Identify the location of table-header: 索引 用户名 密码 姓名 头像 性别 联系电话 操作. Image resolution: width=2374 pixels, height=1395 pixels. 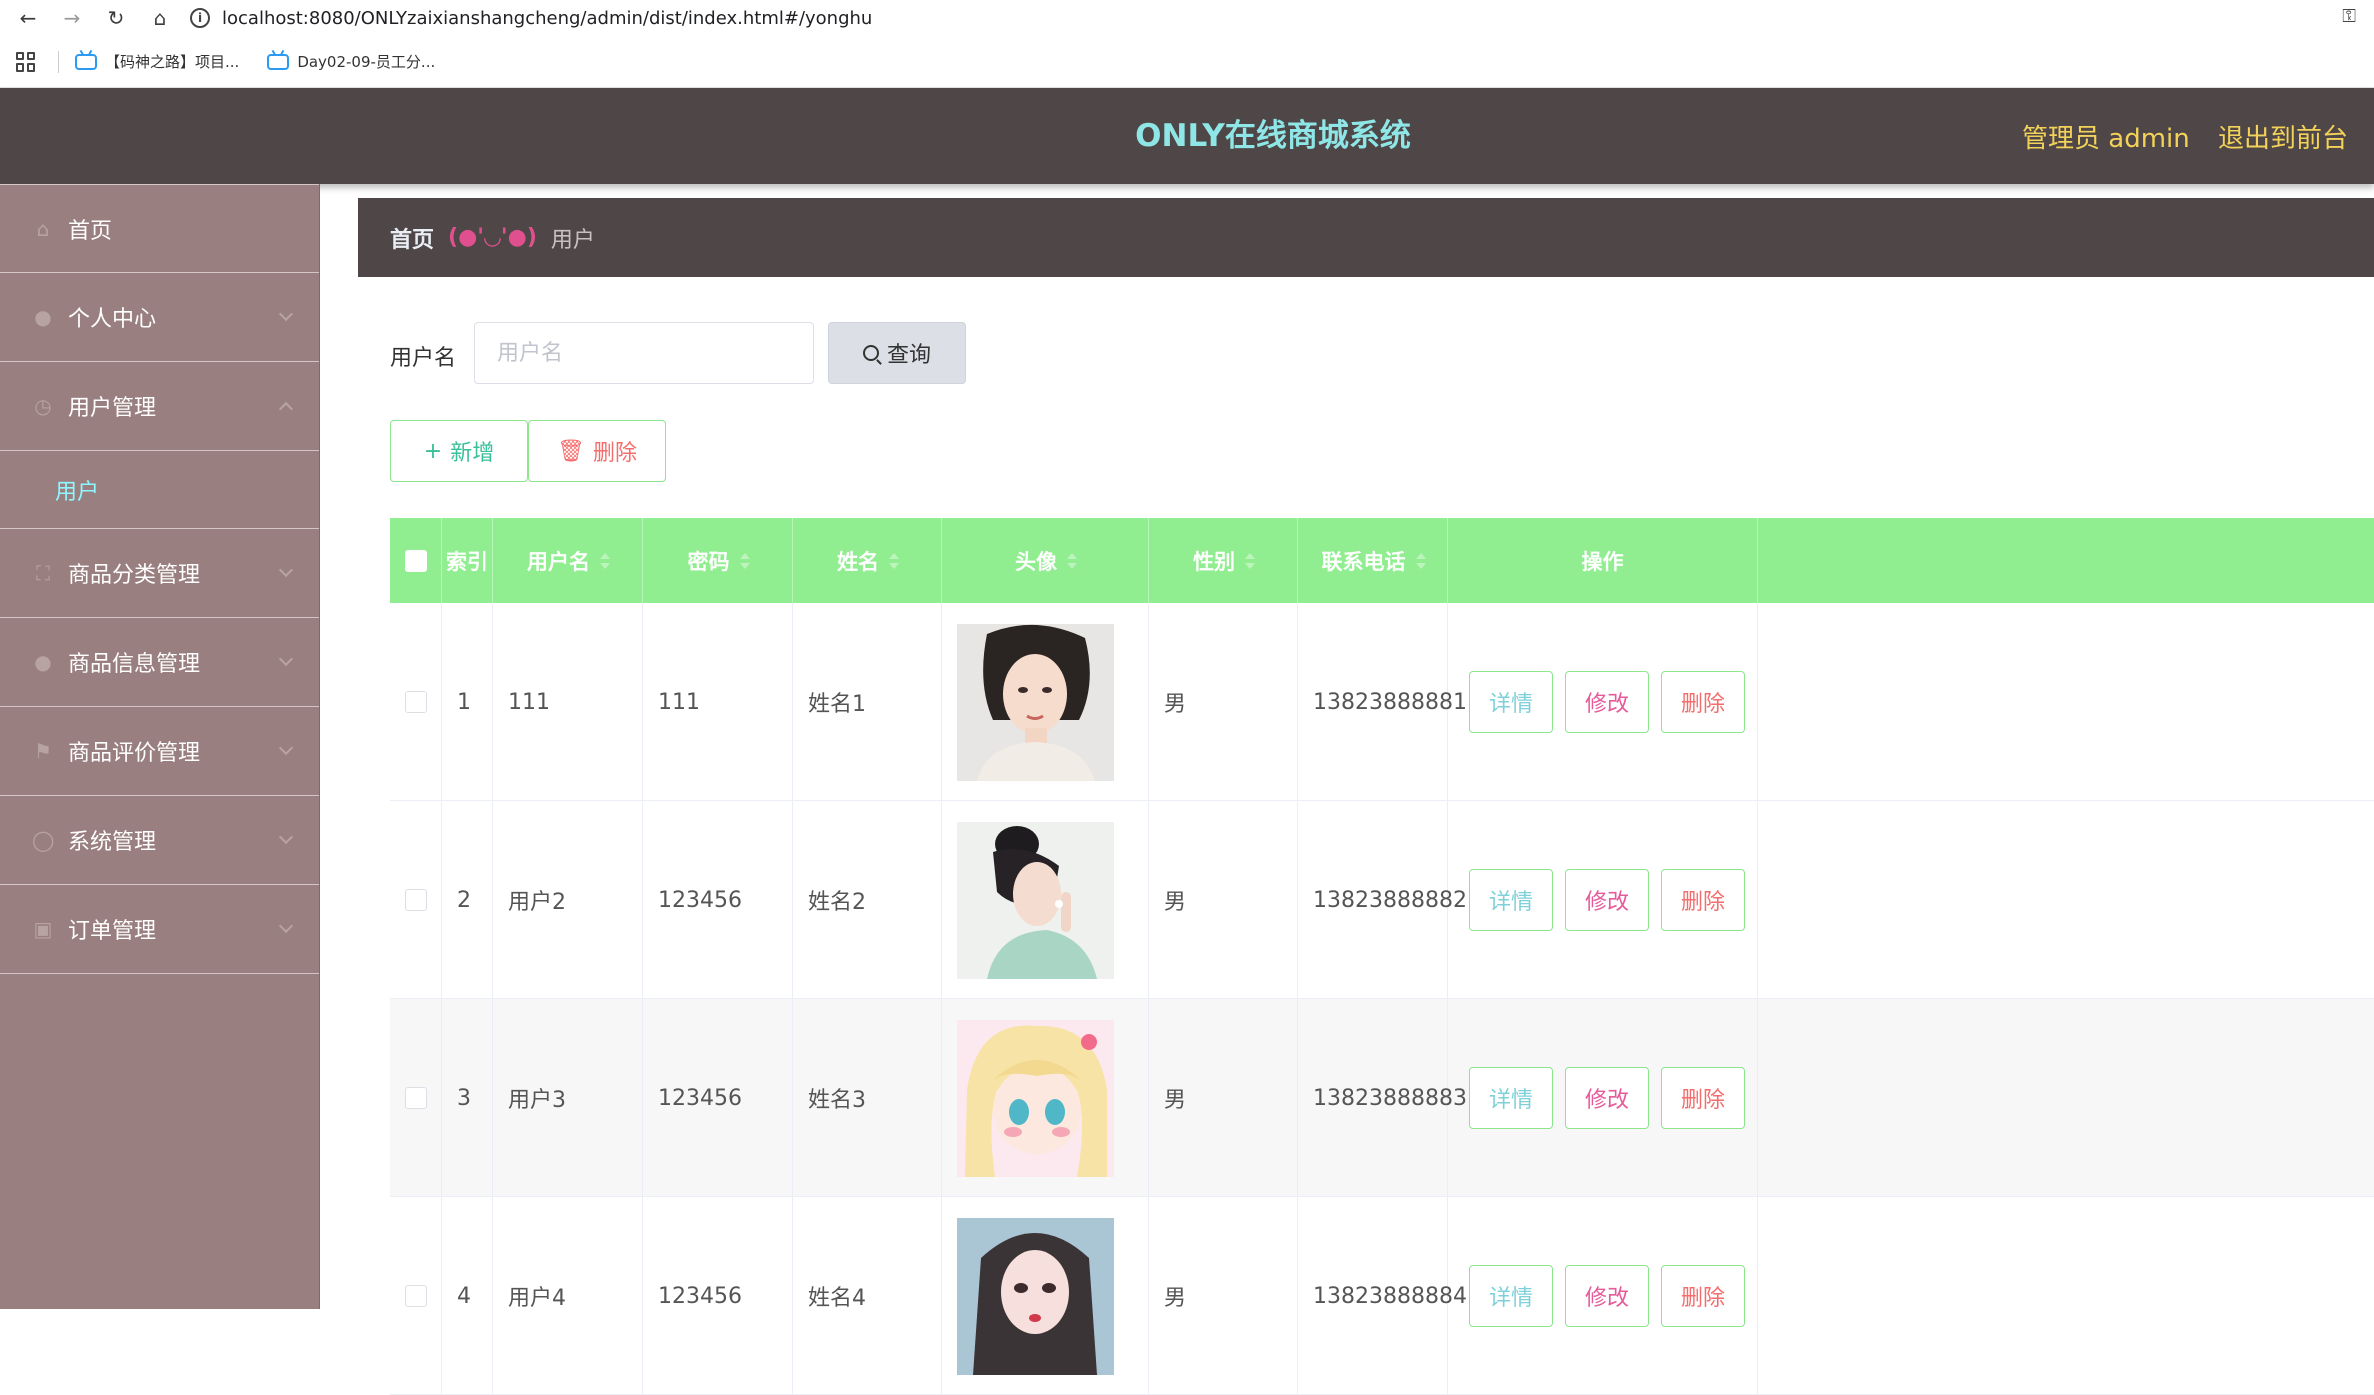
(1382, 560).